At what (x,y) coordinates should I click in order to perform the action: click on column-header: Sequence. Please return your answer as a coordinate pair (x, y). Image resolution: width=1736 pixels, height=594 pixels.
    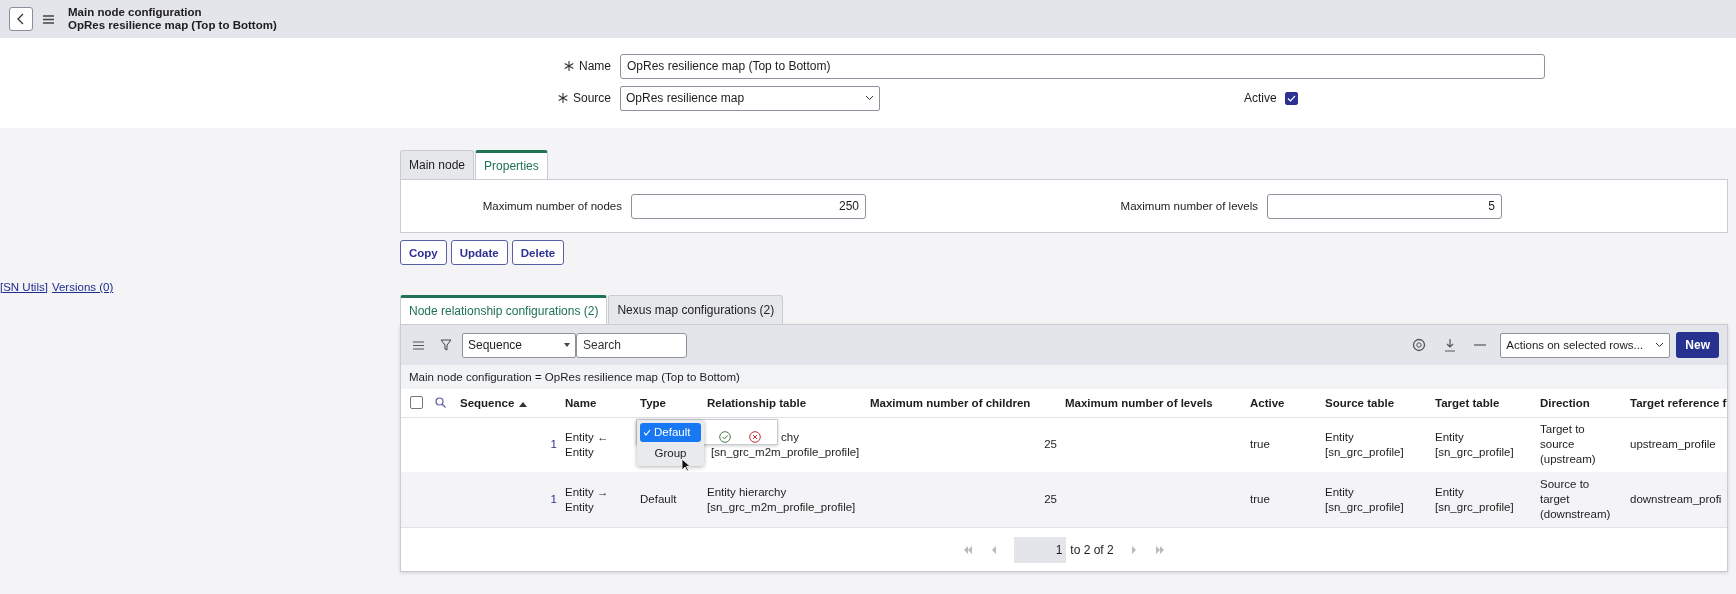
    Looking at the image, I should click on (508, 403).